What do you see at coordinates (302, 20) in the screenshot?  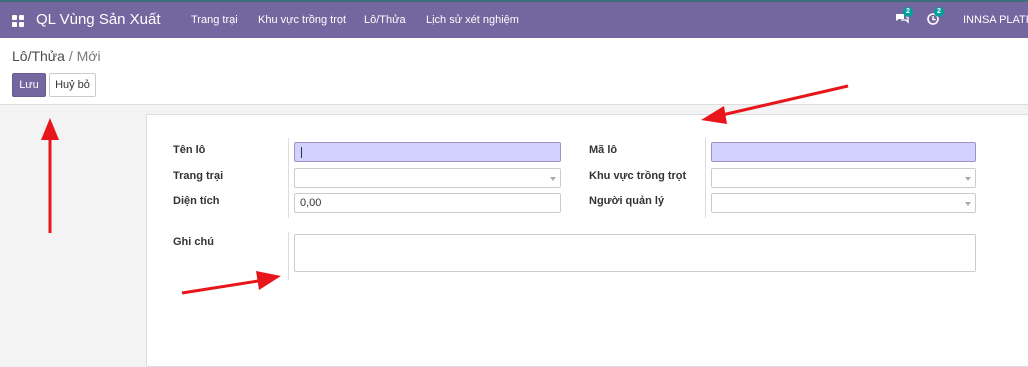 I see `menu-item-growing-zone: Khu vực trồng trọt` at bounding box center [302, 20].